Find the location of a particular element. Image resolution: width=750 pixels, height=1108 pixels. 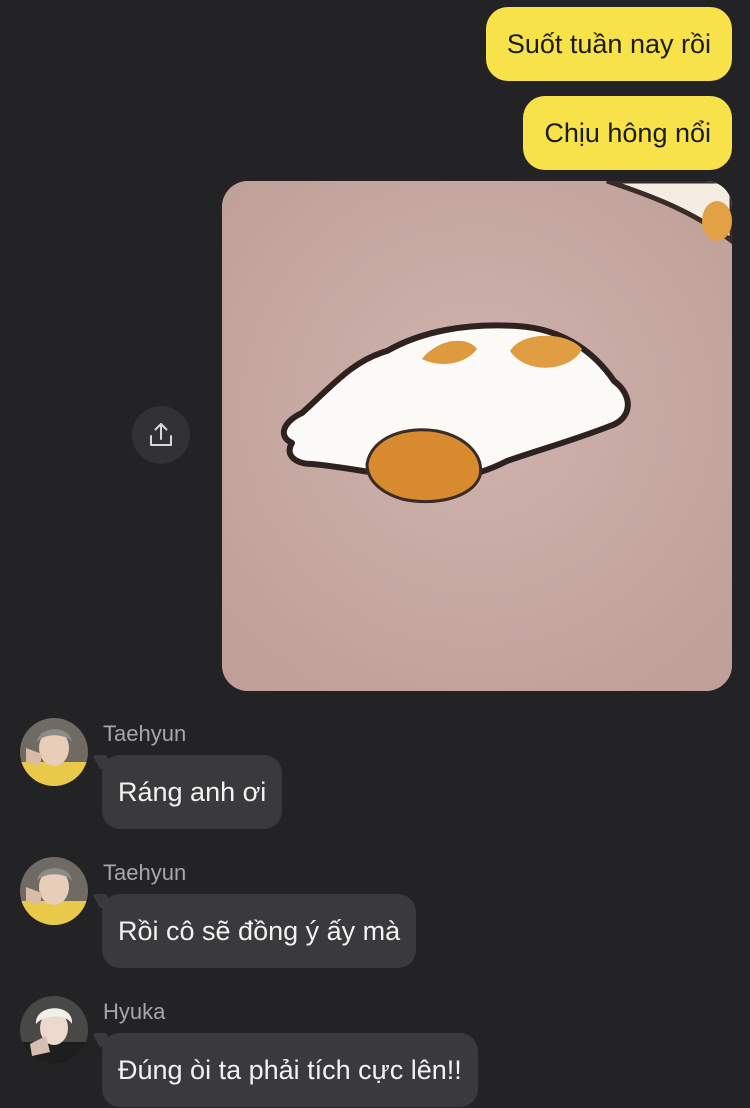

outgoing-message-bubble: Suốt tuần nay rồi is located at coordinates (608, 44).